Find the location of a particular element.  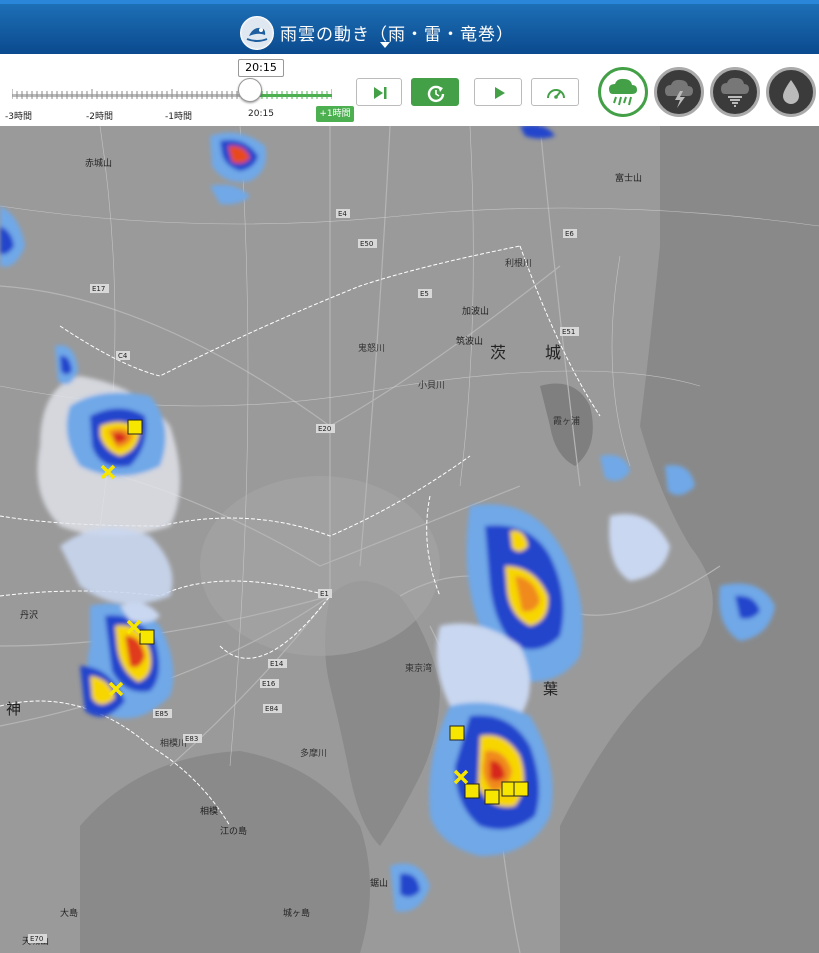

road-label: E70 is located at coordinates (36, 939).